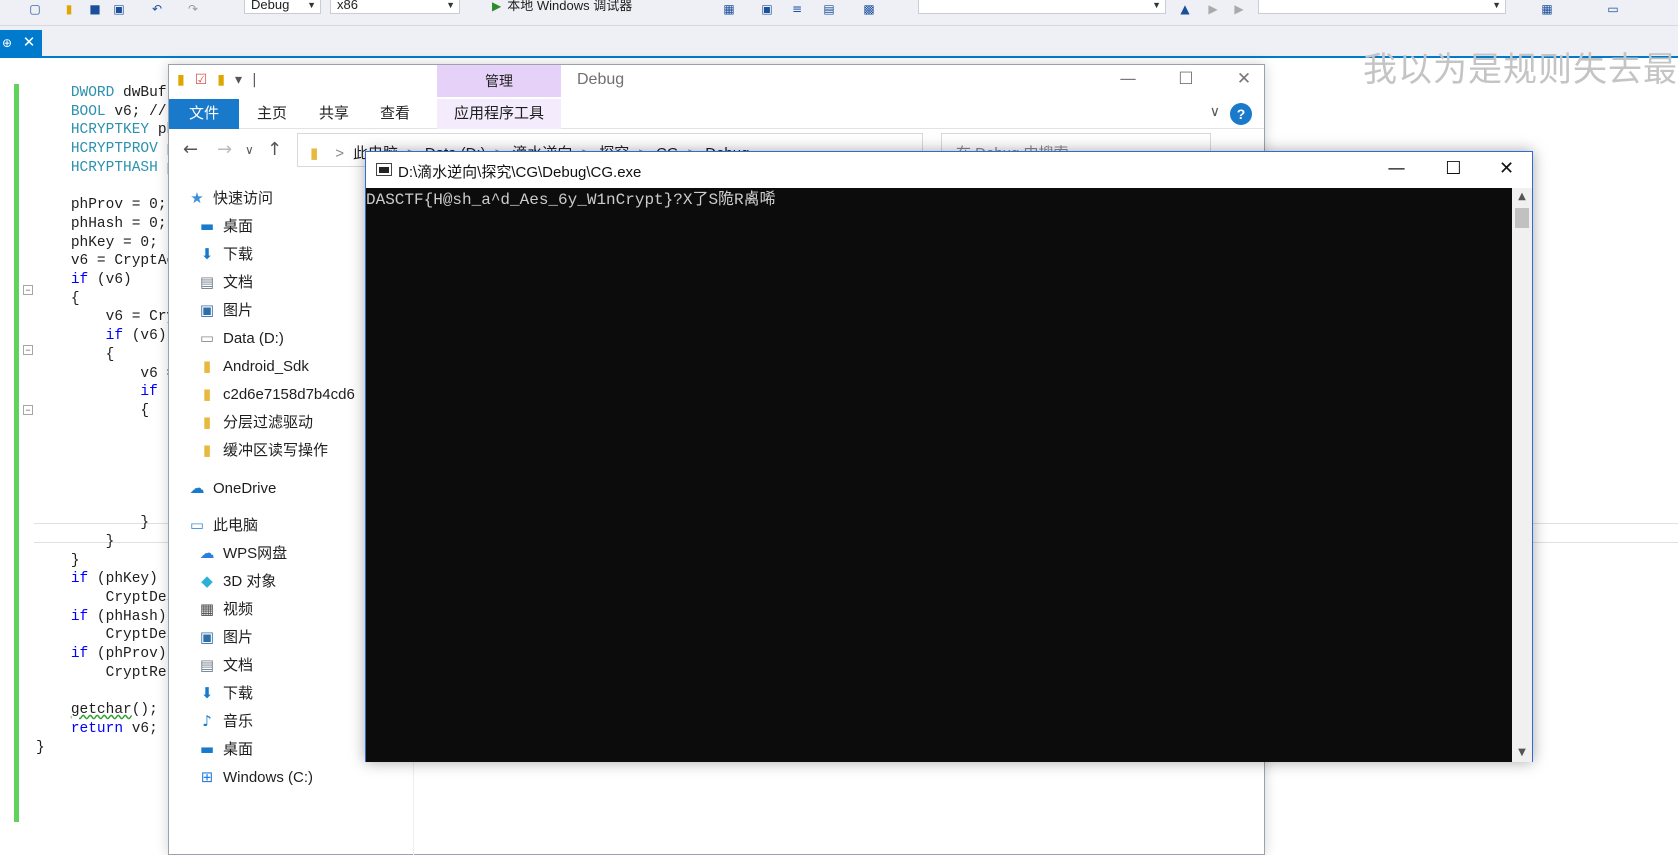 The height and width of the screenshot is (855, 1678). I want to click on sidebar-item-3d-objects: ◆ 3D 对象, so click(236, 581).